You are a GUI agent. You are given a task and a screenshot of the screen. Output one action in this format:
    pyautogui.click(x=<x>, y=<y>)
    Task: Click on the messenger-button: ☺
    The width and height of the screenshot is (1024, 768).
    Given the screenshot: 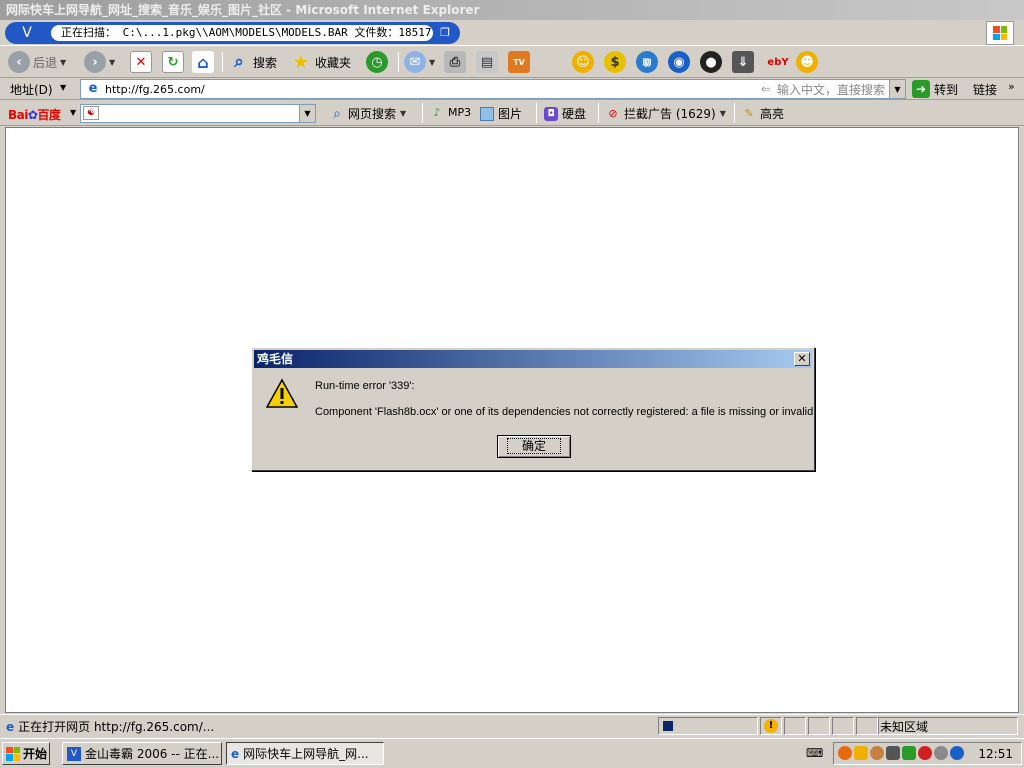 What is the action you would take?
    pyautogui.click(x=583, y=62)
    